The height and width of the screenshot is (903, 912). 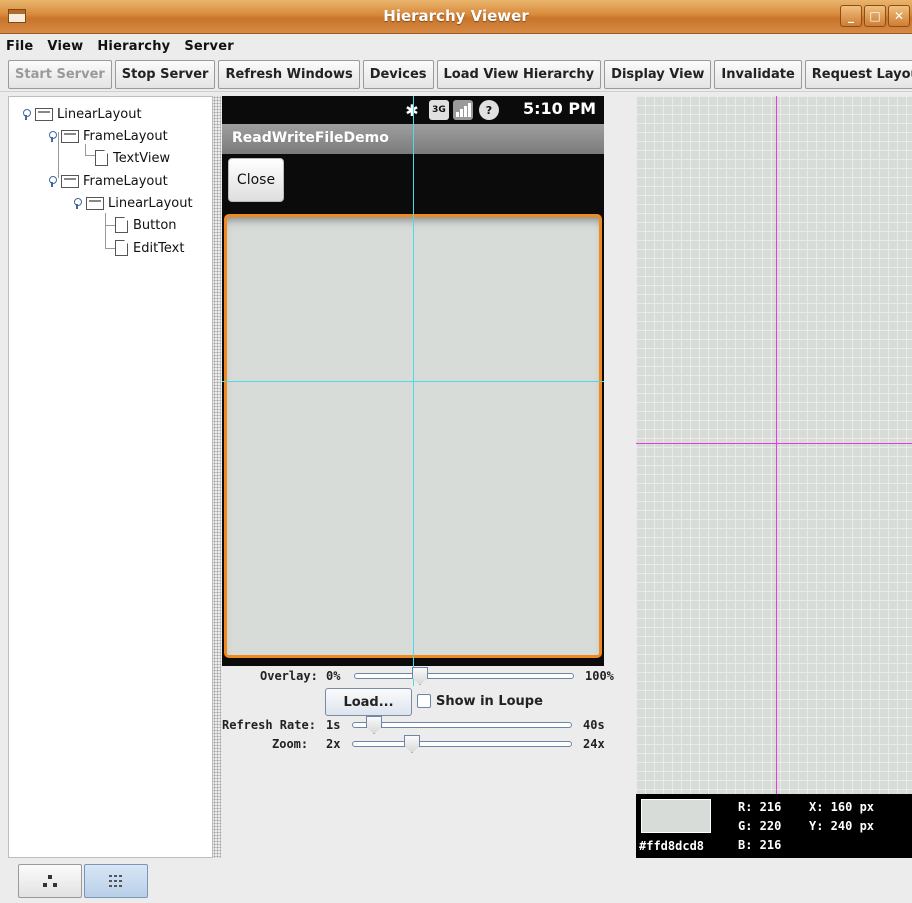 I want to click on zoom-min-label: 2x, so click(x=333, y=744).